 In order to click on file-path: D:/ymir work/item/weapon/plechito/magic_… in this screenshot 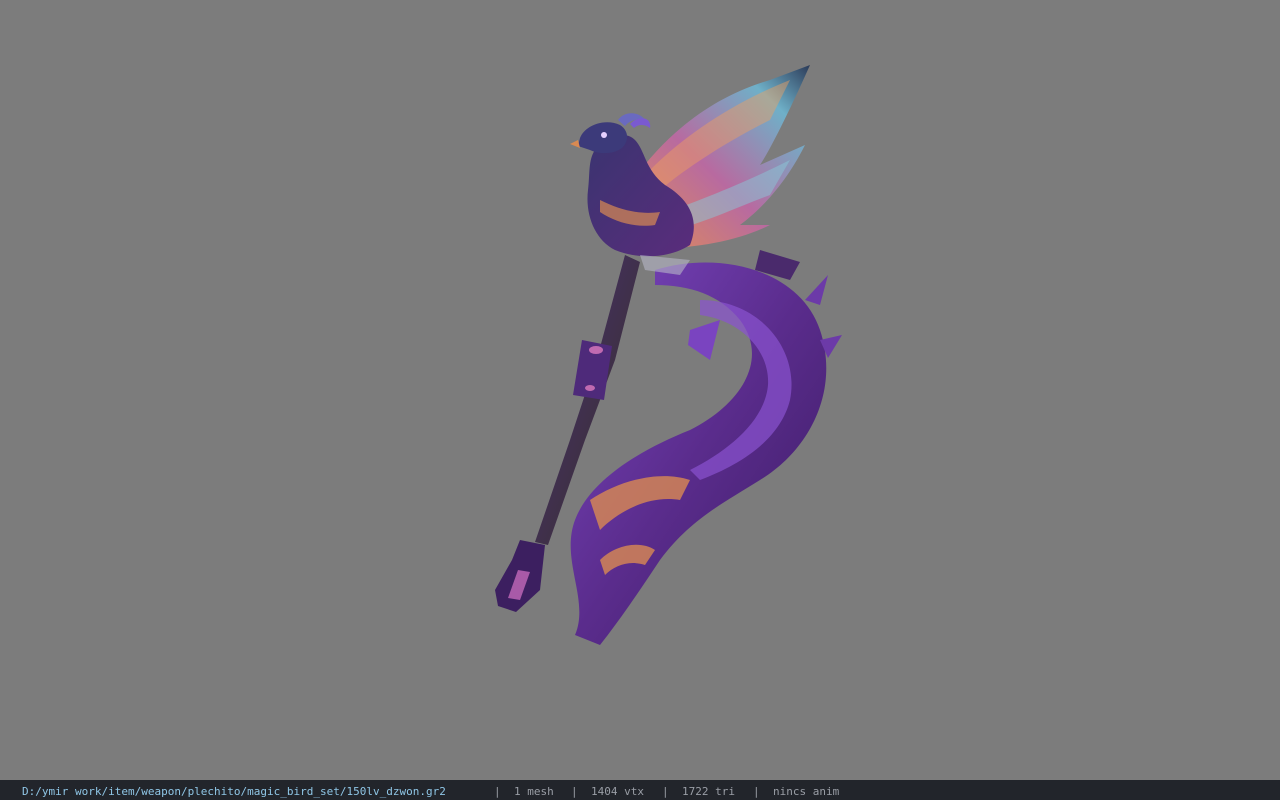, I will do `click(234, 791)`.